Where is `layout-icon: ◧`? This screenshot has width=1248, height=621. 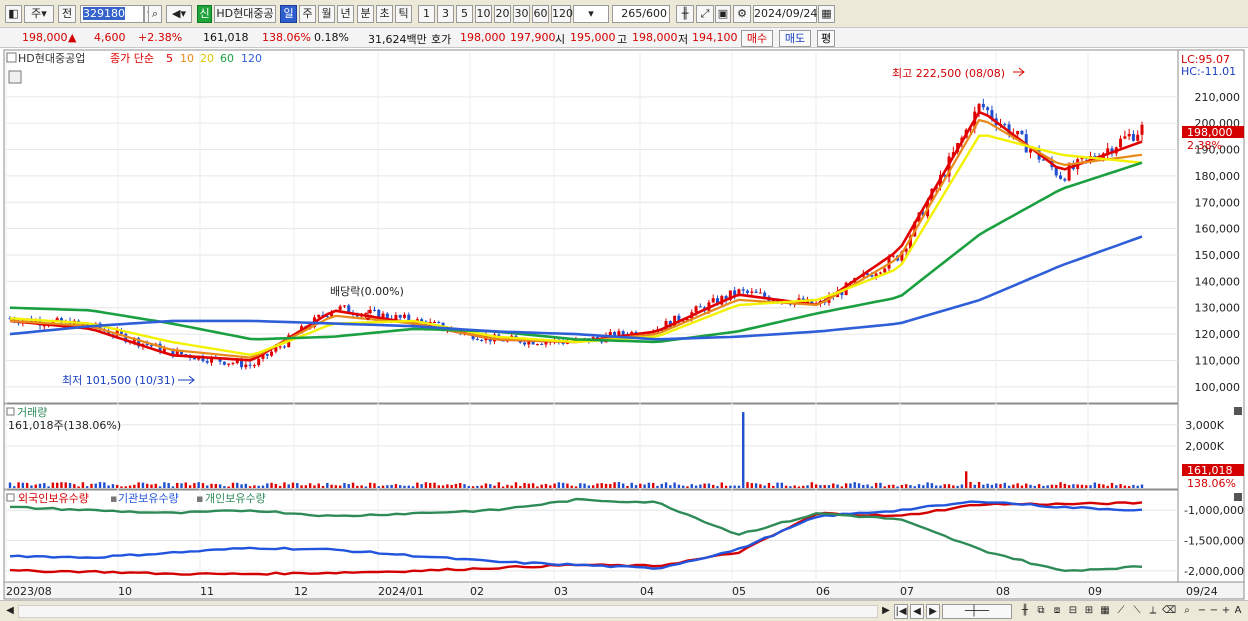
layout-icon: ◧ is located at coordinates (13, 14).